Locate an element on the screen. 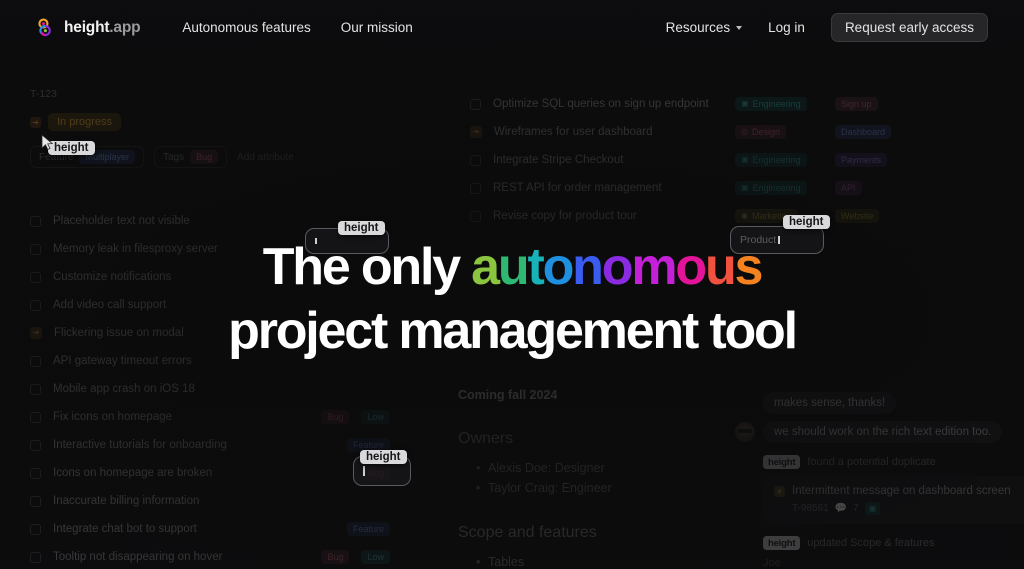 The image size is (1024, 569). status-badge-label: In progress is located at coordinates (85, 122).